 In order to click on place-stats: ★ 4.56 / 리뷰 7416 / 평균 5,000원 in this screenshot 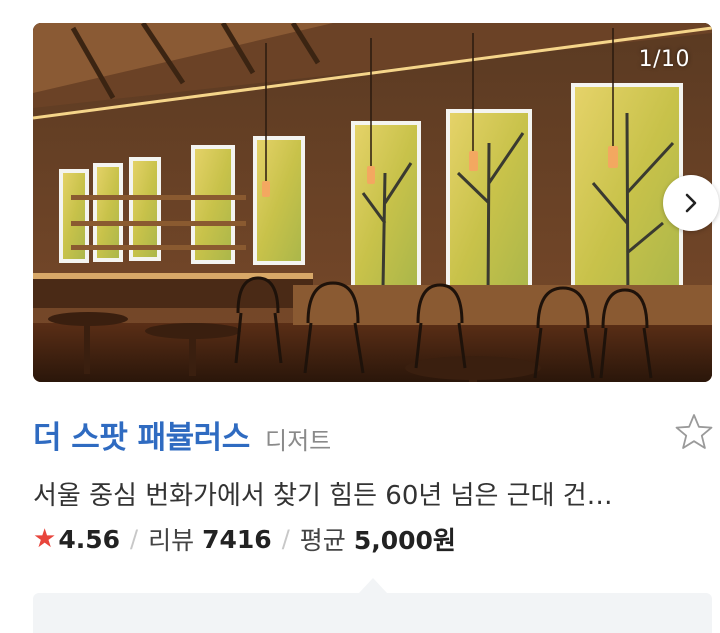, I will do `click(244, 539)`.